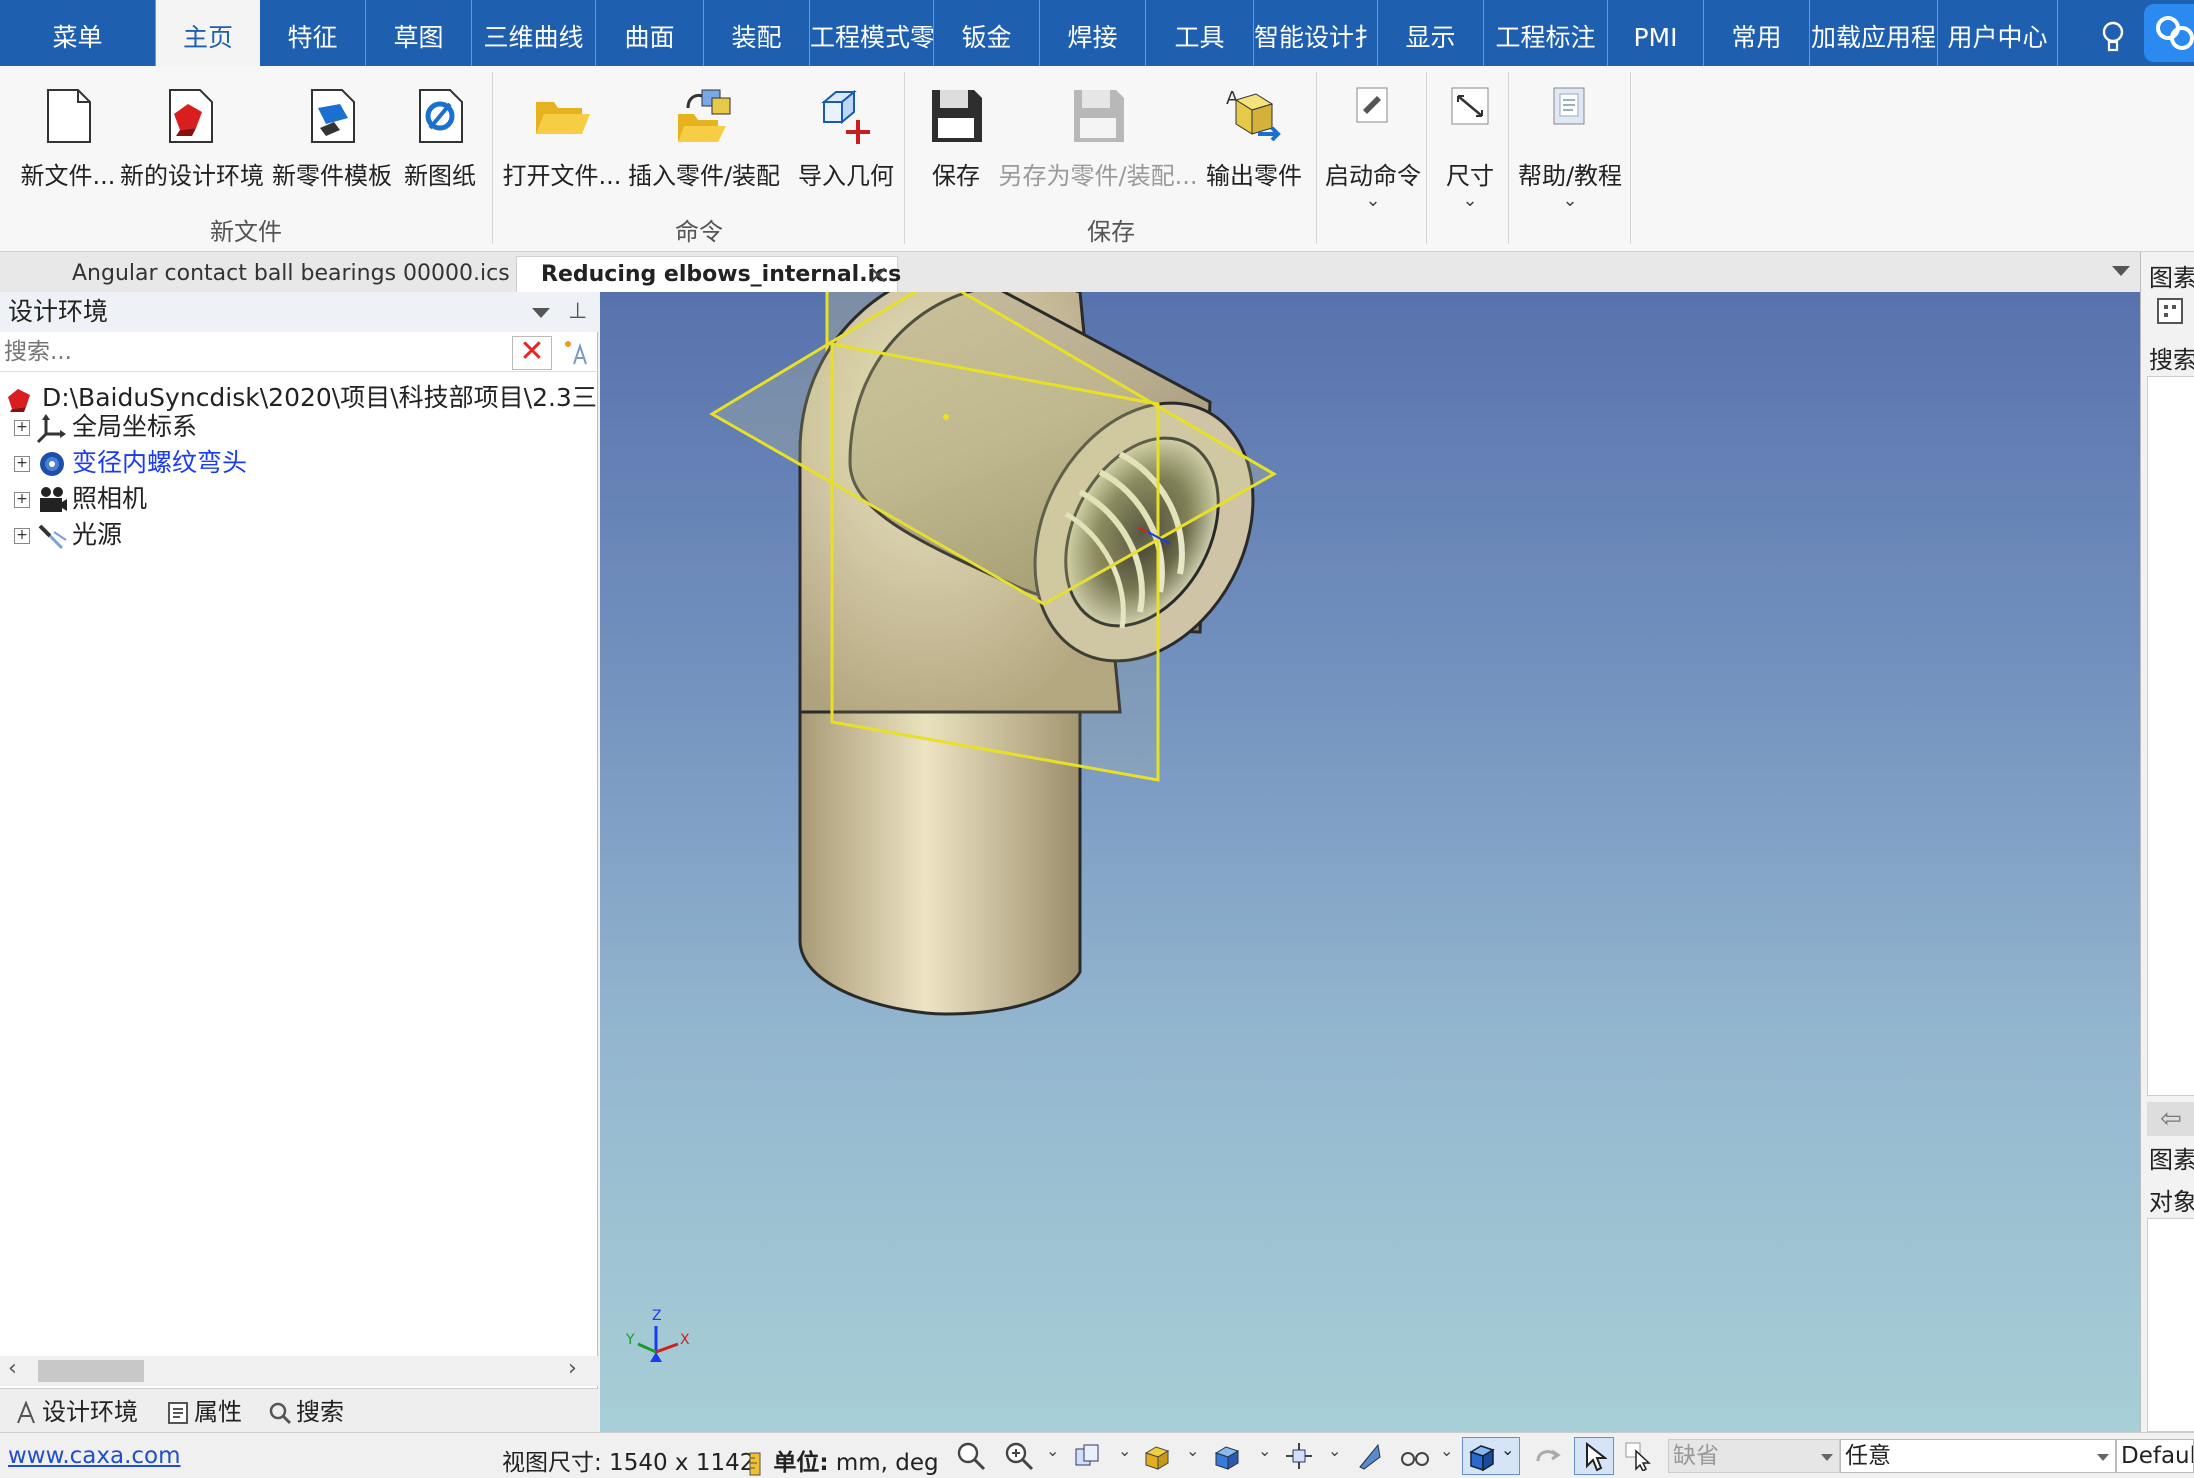  I want to click on dimension-button: 尺寸 ⌄, so click(1470, 144).